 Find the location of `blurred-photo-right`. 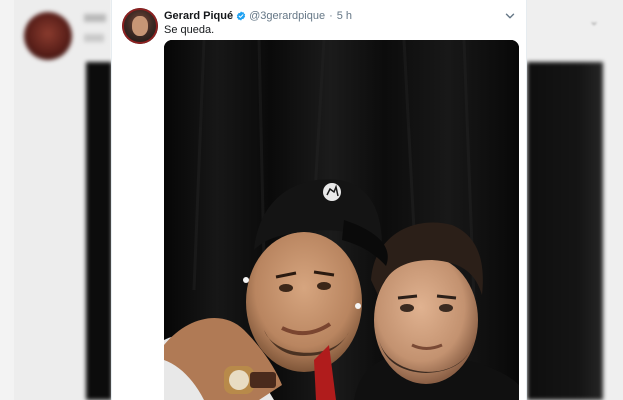

blurred-photo-right is located at coordinates (565, 231).